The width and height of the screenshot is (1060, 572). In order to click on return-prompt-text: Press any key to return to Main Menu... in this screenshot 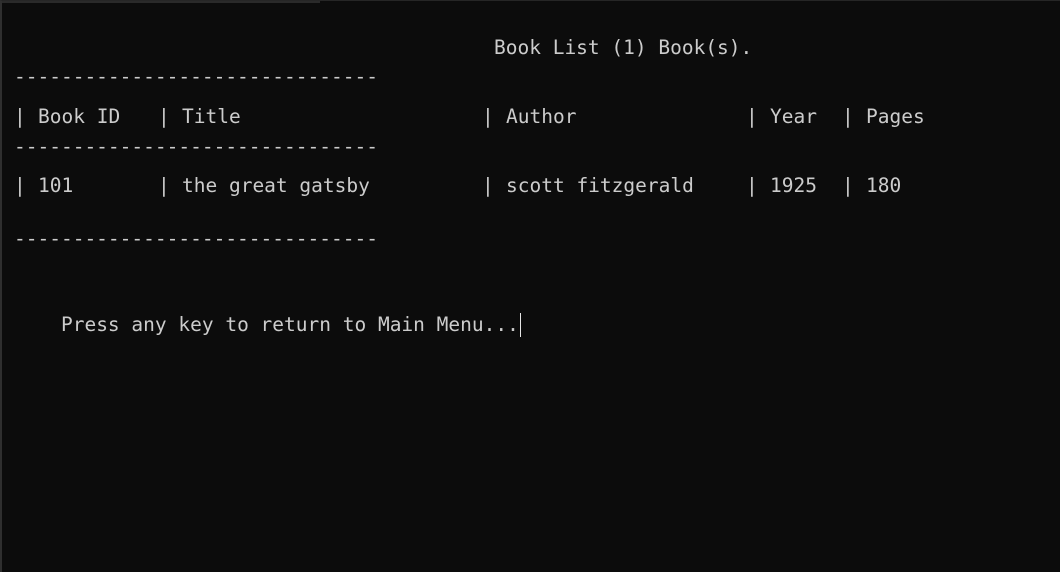, I will do `click(289, 324)`.